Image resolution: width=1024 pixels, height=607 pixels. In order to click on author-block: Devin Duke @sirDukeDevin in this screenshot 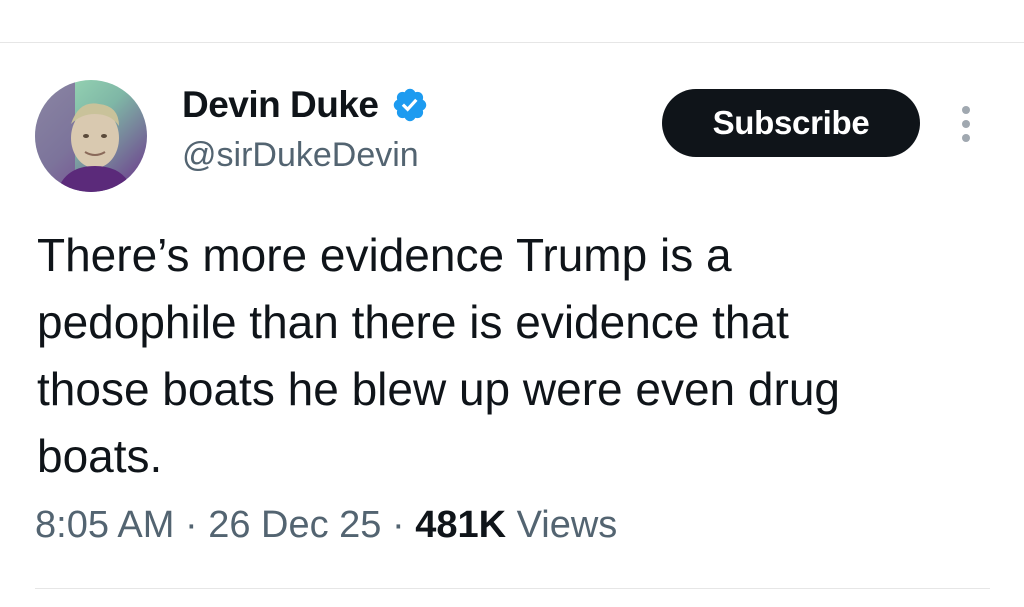, I will do `click(305, 129)`.